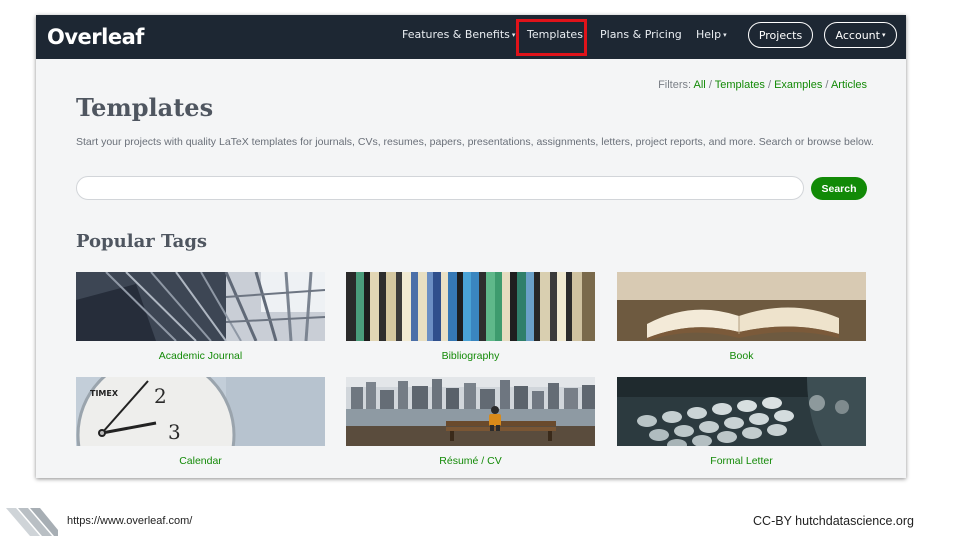 The image size is (960, 540). Describe the element at coordinates (709, 34) in the screenshot. I see `nav-help-label: Help` at that location.